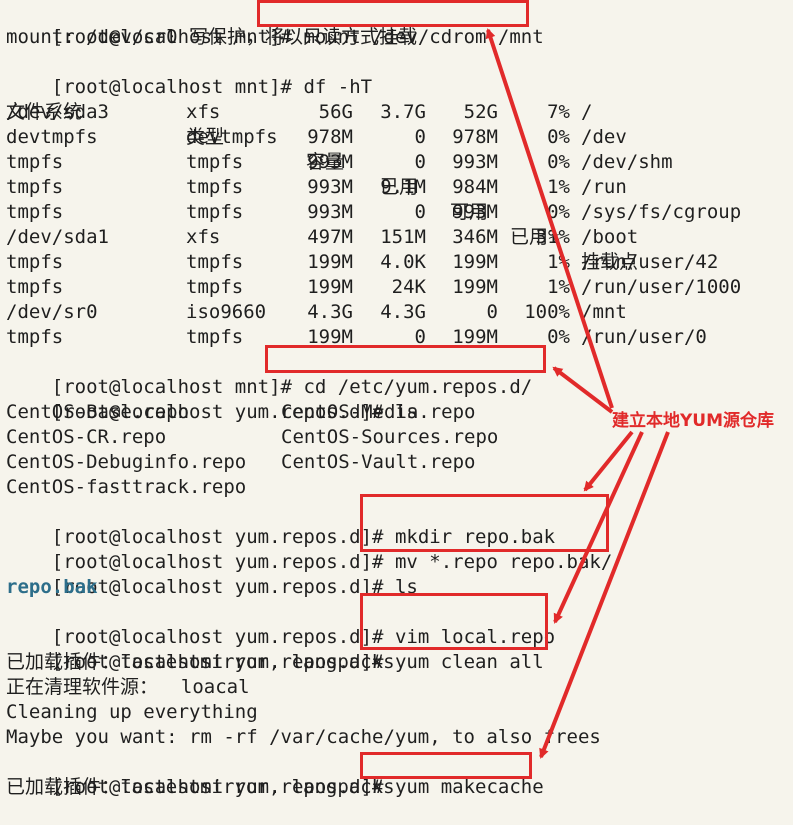 The width and height of the screenshot is (793, 825). Describe the element at coordinates (693, 421) in the screenshot. I see `annotation-label: 建立本地YUM源仓库` at that location.